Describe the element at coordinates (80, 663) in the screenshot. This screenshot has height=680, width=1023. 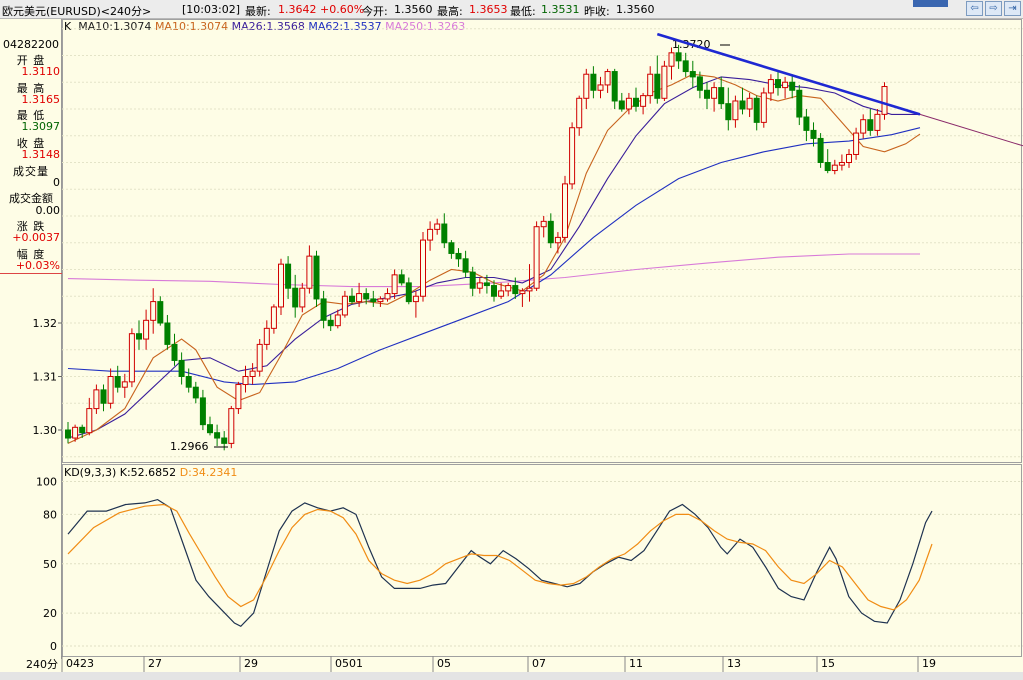
I see `x-axis-label: 0423` at that location.